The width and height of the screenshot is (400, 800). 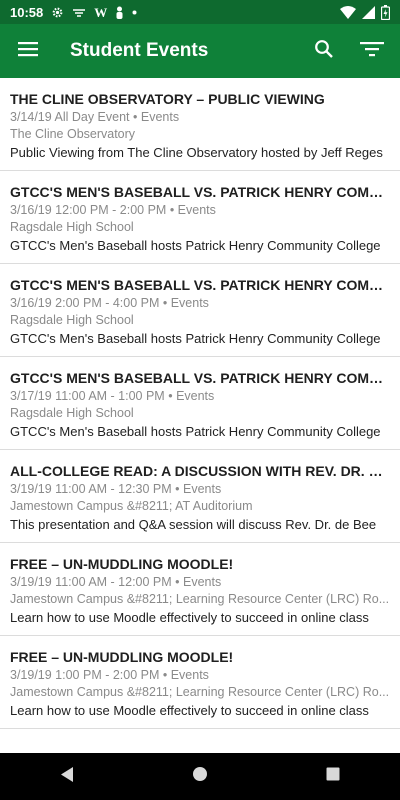 What do you see at coordinates (91, 582) in the screenshot?
I see `event-datetime-text: 3/19/19 11:00 AM - 12:00 PM` at bounding box center [91, 582].